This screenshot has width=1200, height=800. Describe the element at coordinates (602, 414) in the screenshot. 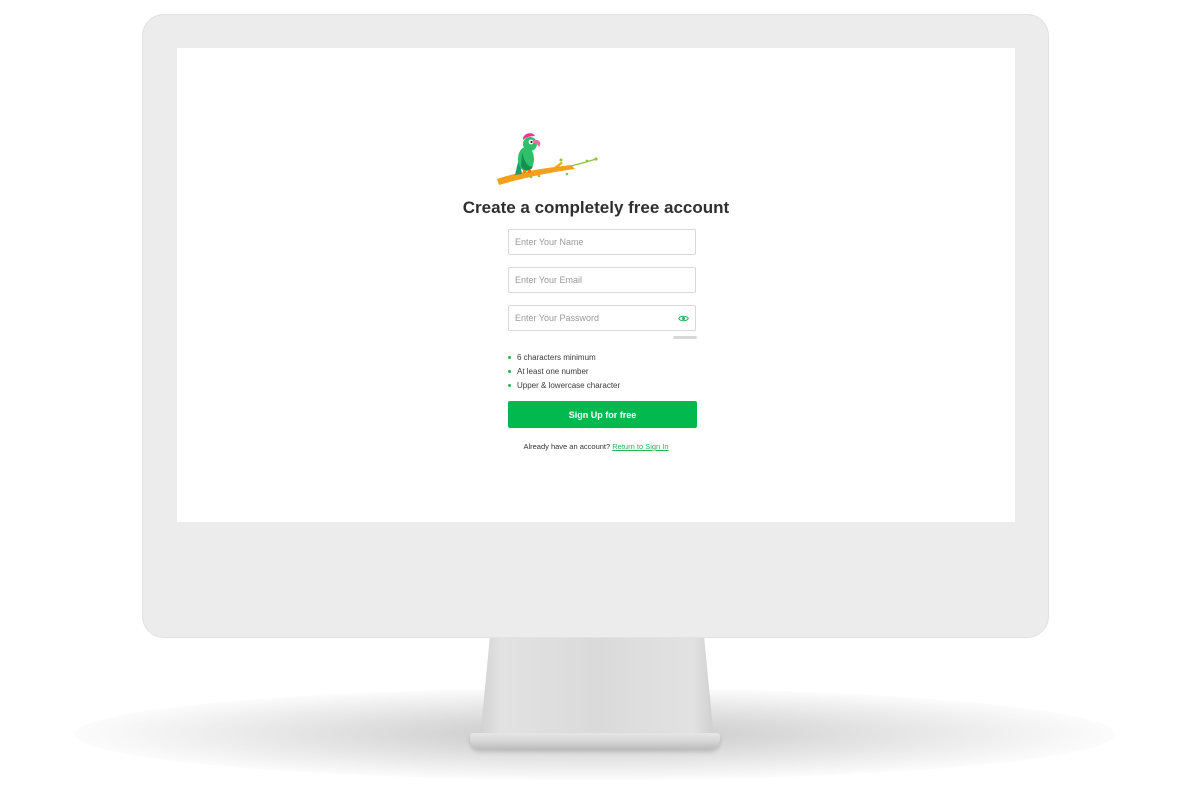

I see `sign-up-button: Sign Up for free` at that location.